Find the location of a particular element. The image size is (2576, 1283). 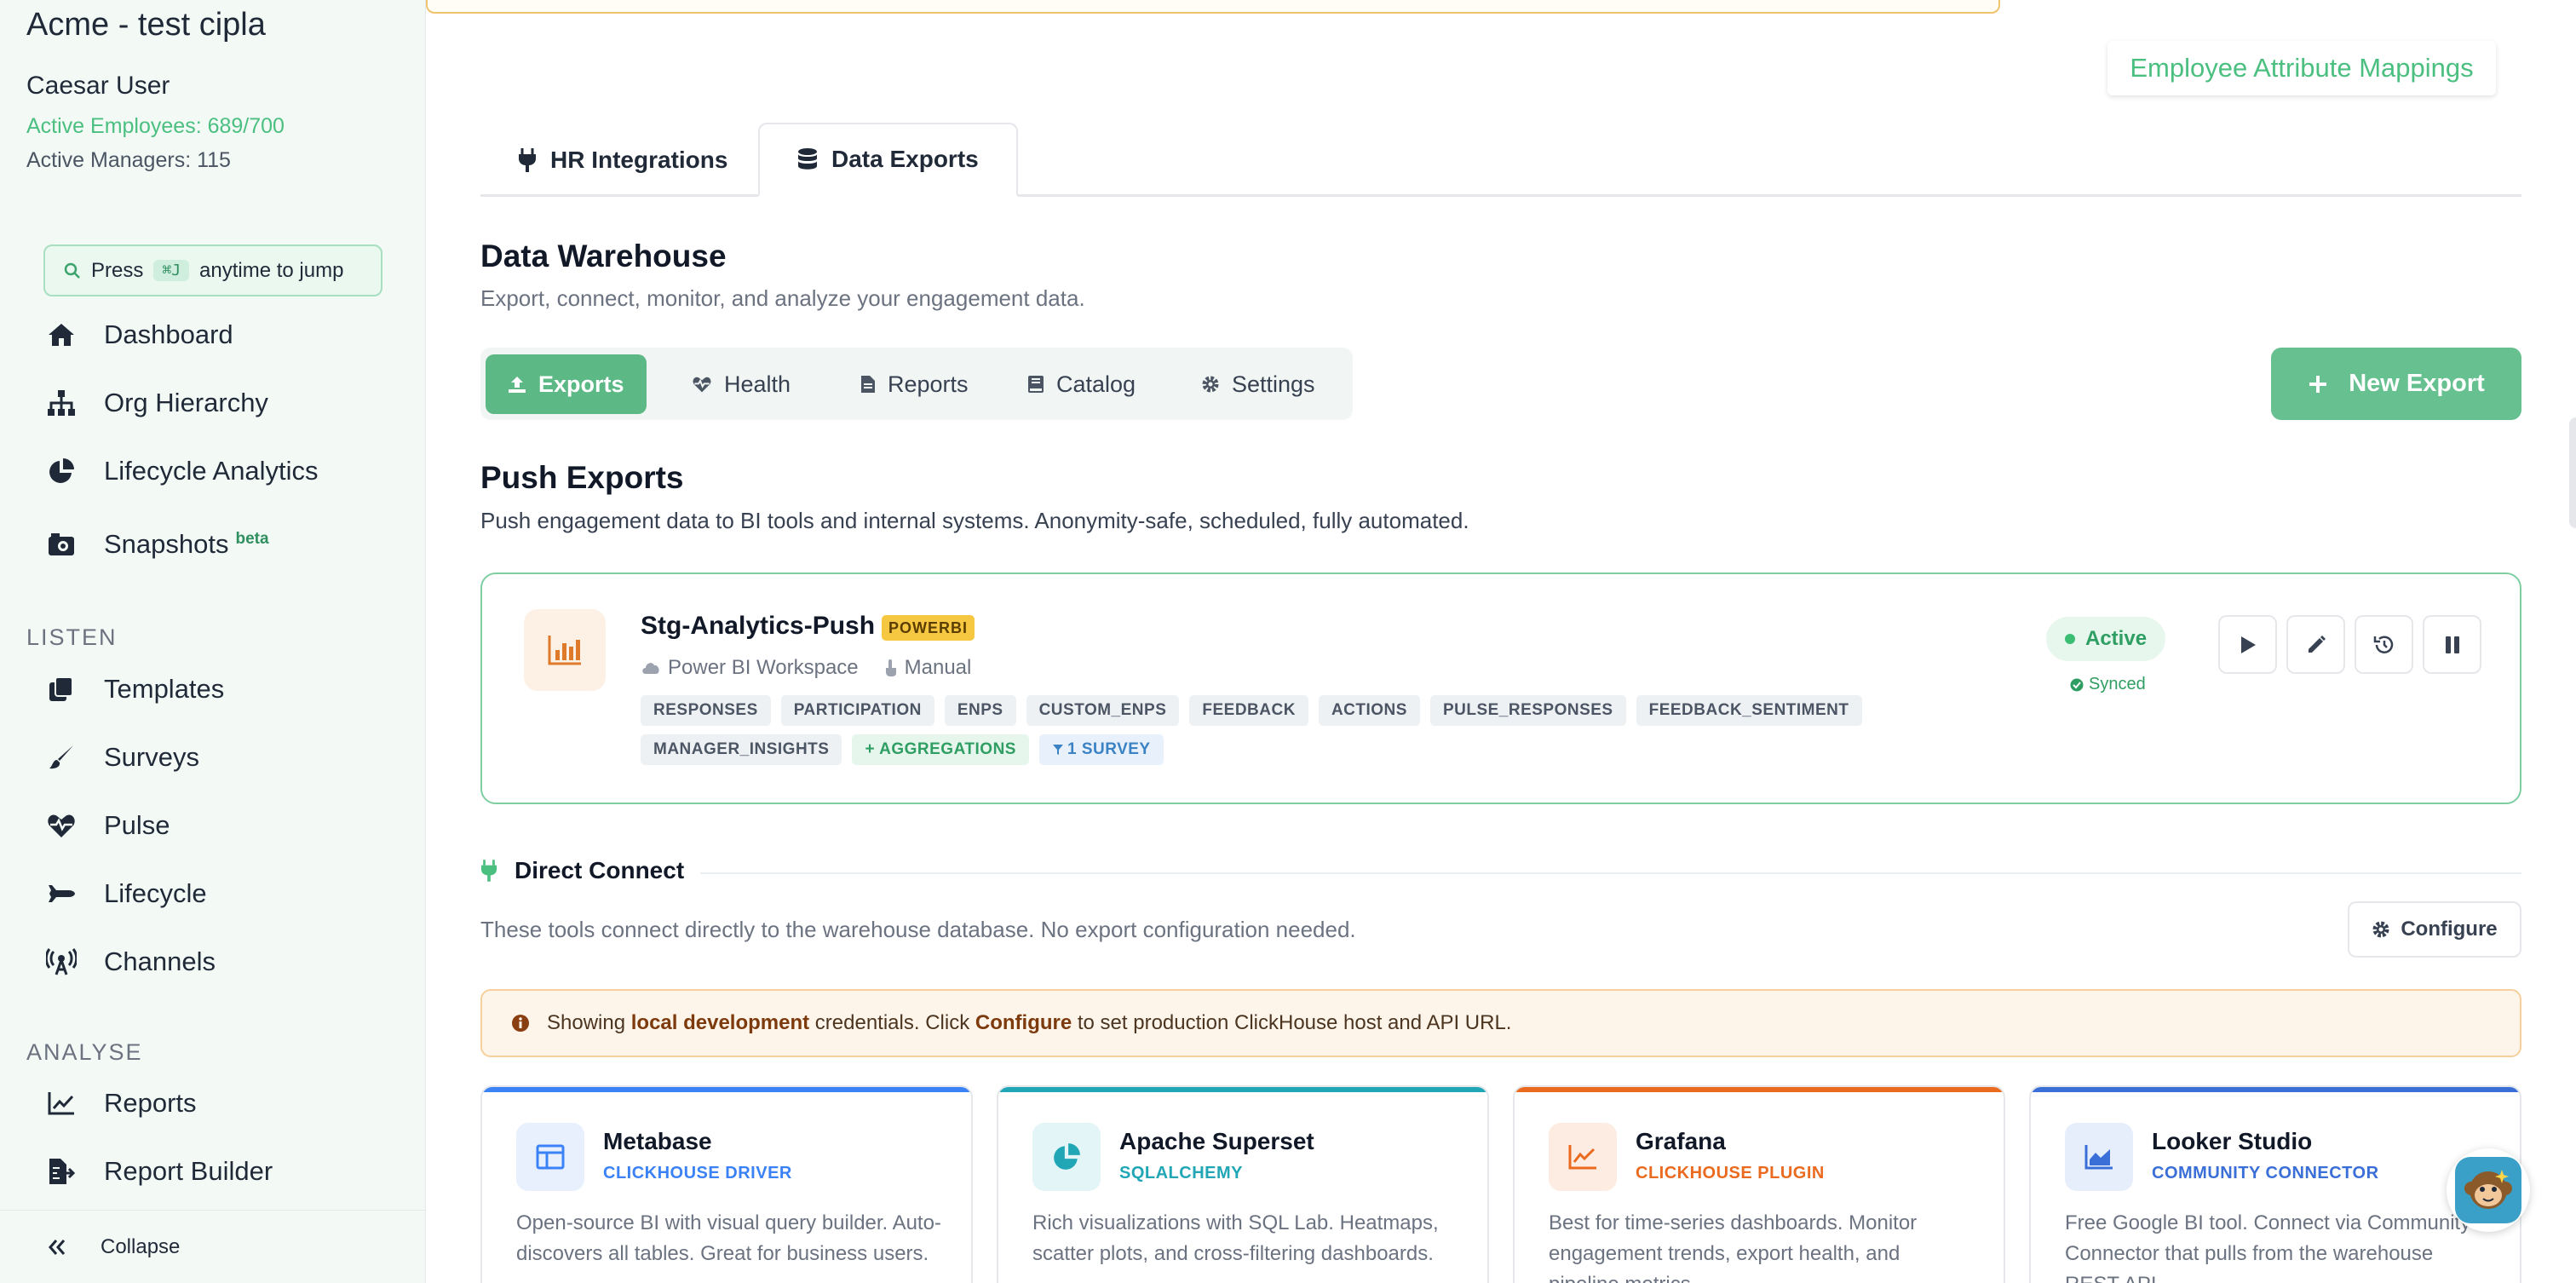

new-export-button: New Export is located at coordinates (2396, 384).